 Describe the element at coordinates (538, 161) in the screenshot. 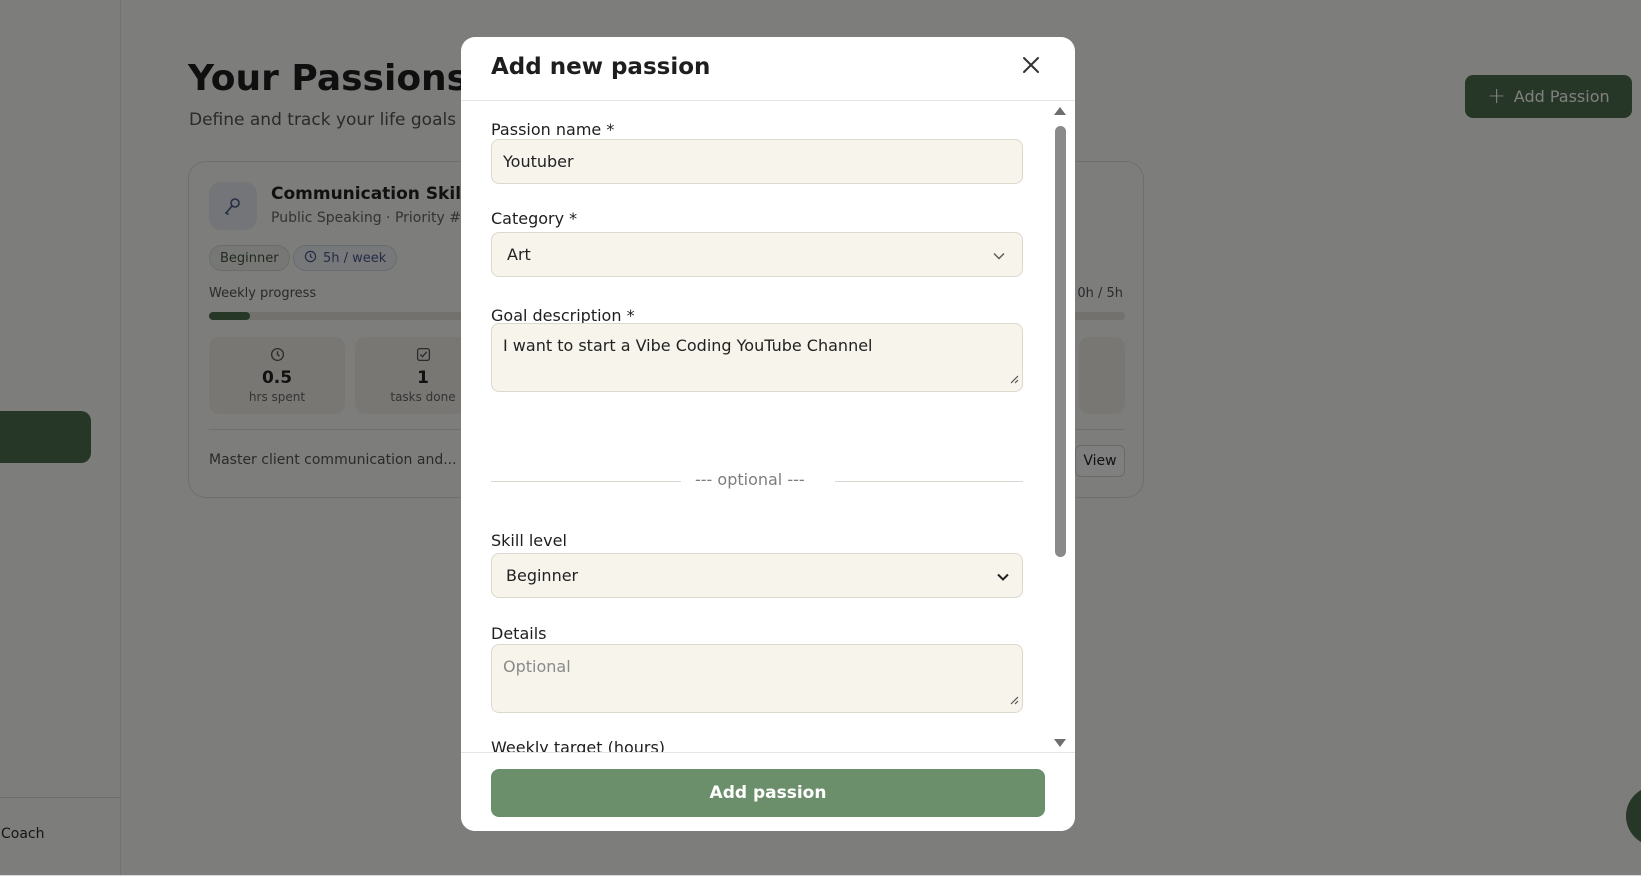

I see `passion-name-value: Youtuber` at that location.